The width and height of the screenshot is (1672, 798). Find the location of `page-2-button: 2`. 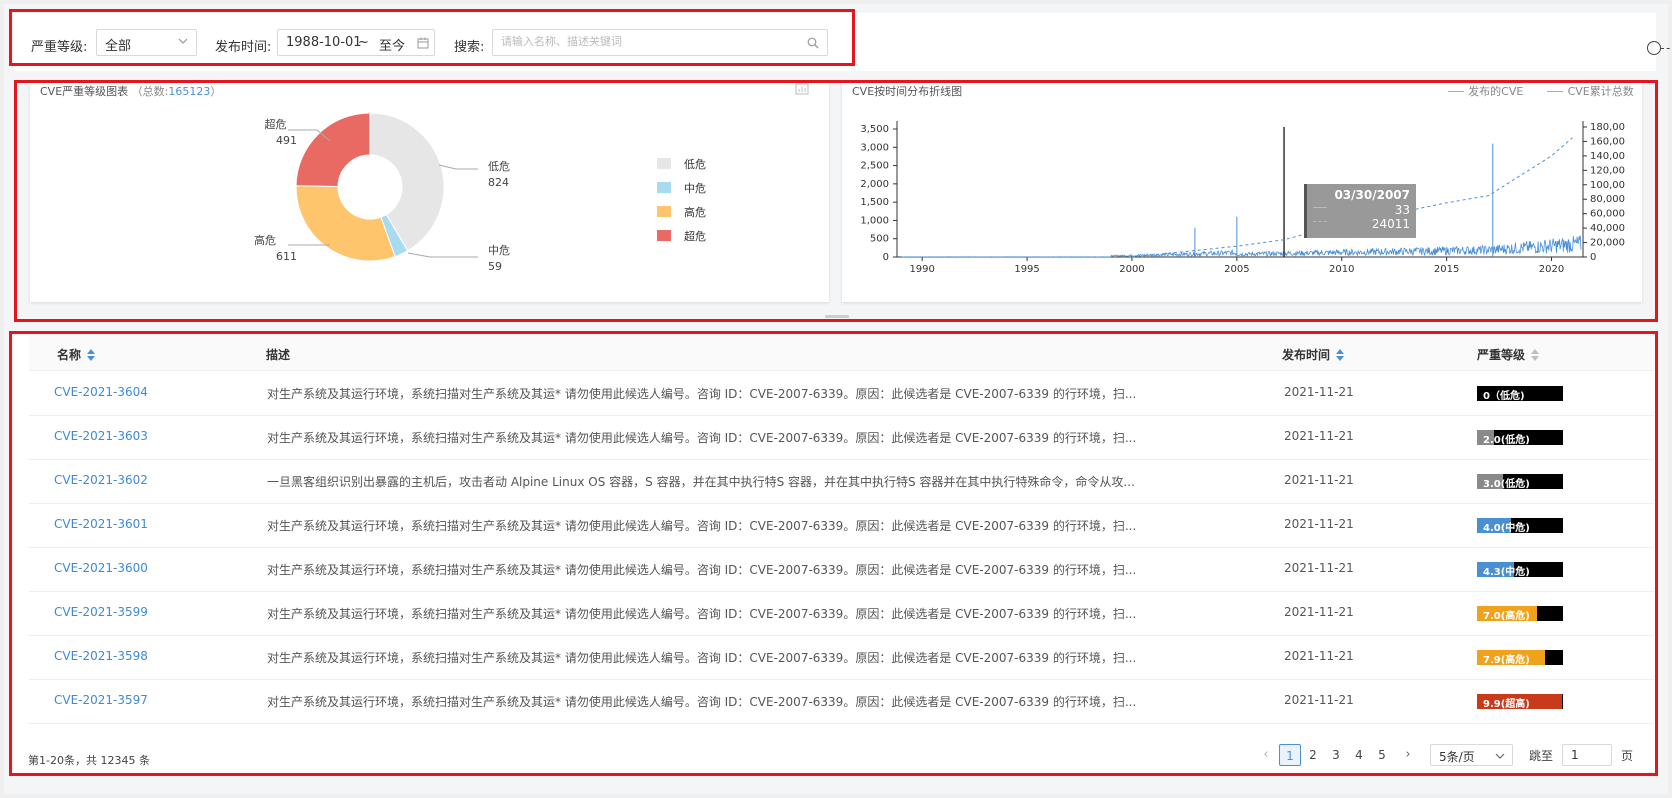

page-2-button: 2 is located at coordinates (1313, 755).